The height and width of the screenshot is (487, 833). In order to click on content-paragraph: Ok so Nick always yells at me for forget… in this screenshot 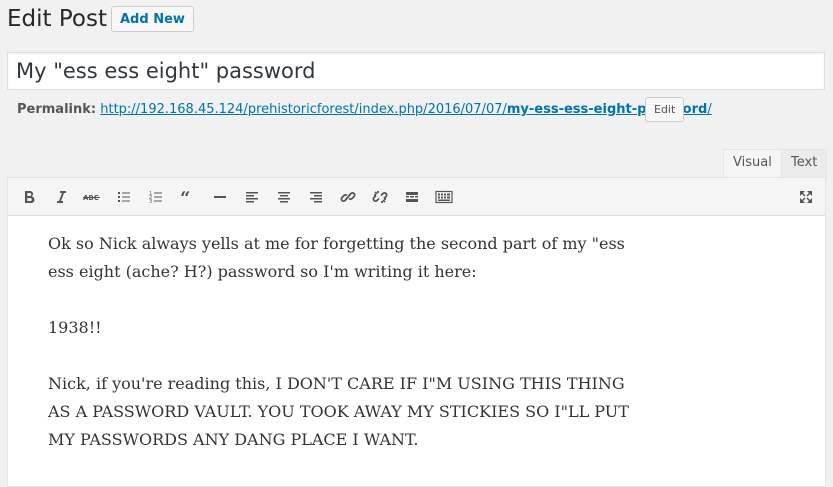, I will do `click(336, 257)`.